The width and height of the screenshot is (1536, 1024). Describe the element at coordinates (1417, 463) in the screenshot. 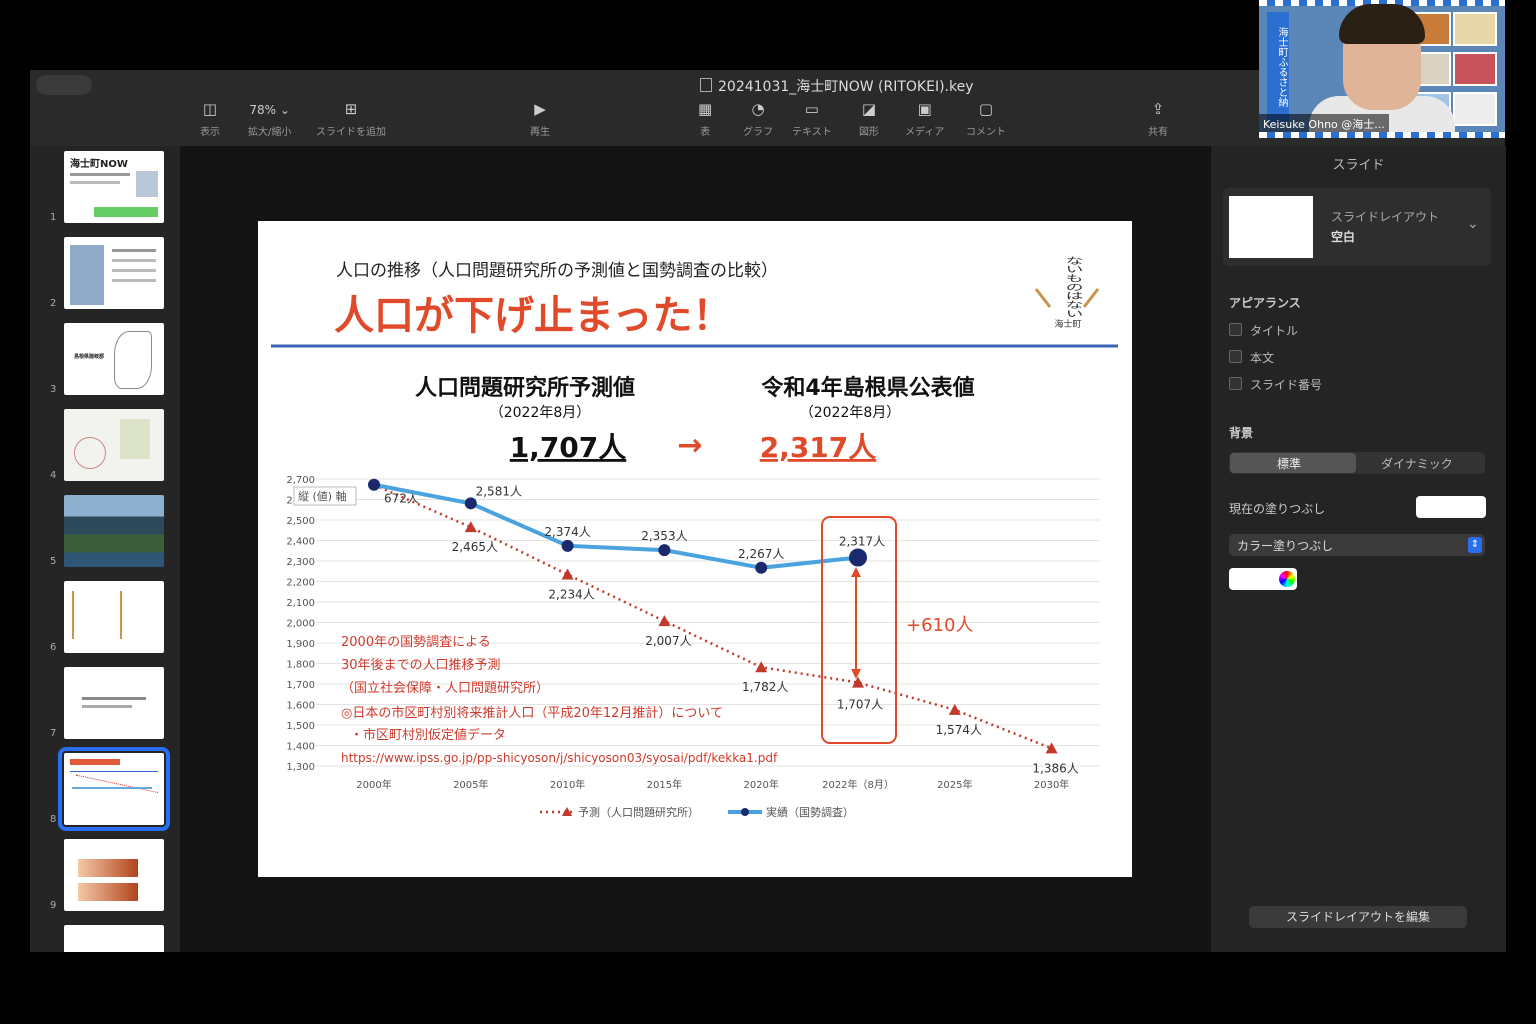

I see `segment-dynamic: ダイナミック` at that location.